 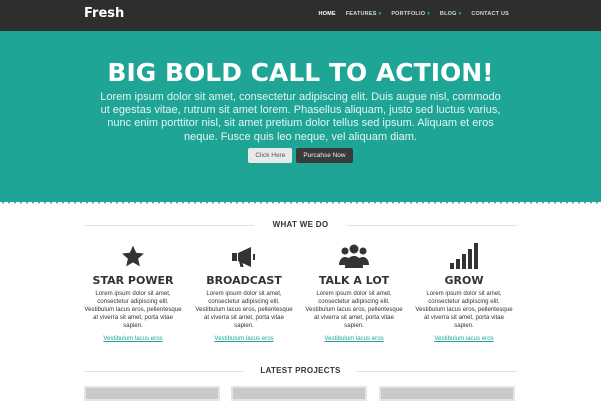 I want to click on feature-title: STAR POWER, so click(x=133, y=280).